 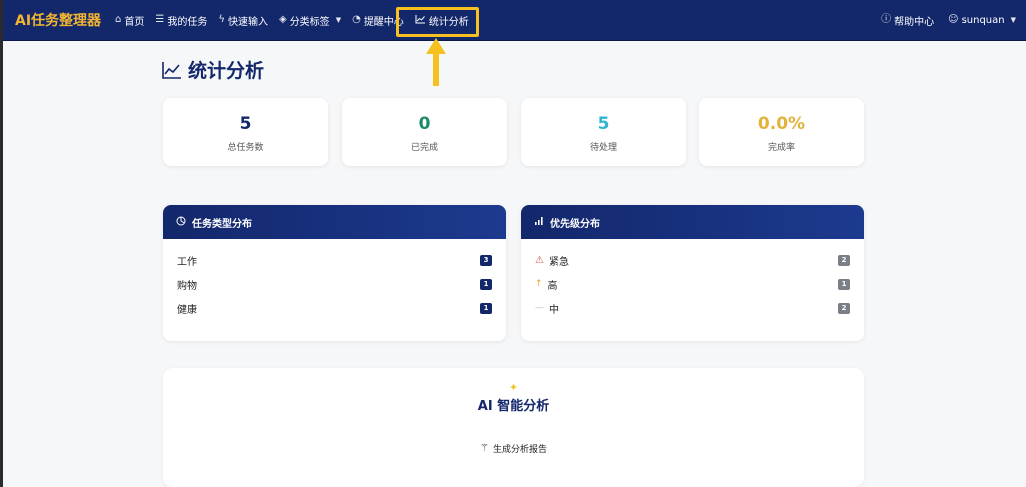 I want to click on annotation-highlight-box, so click(x=437, y=22).